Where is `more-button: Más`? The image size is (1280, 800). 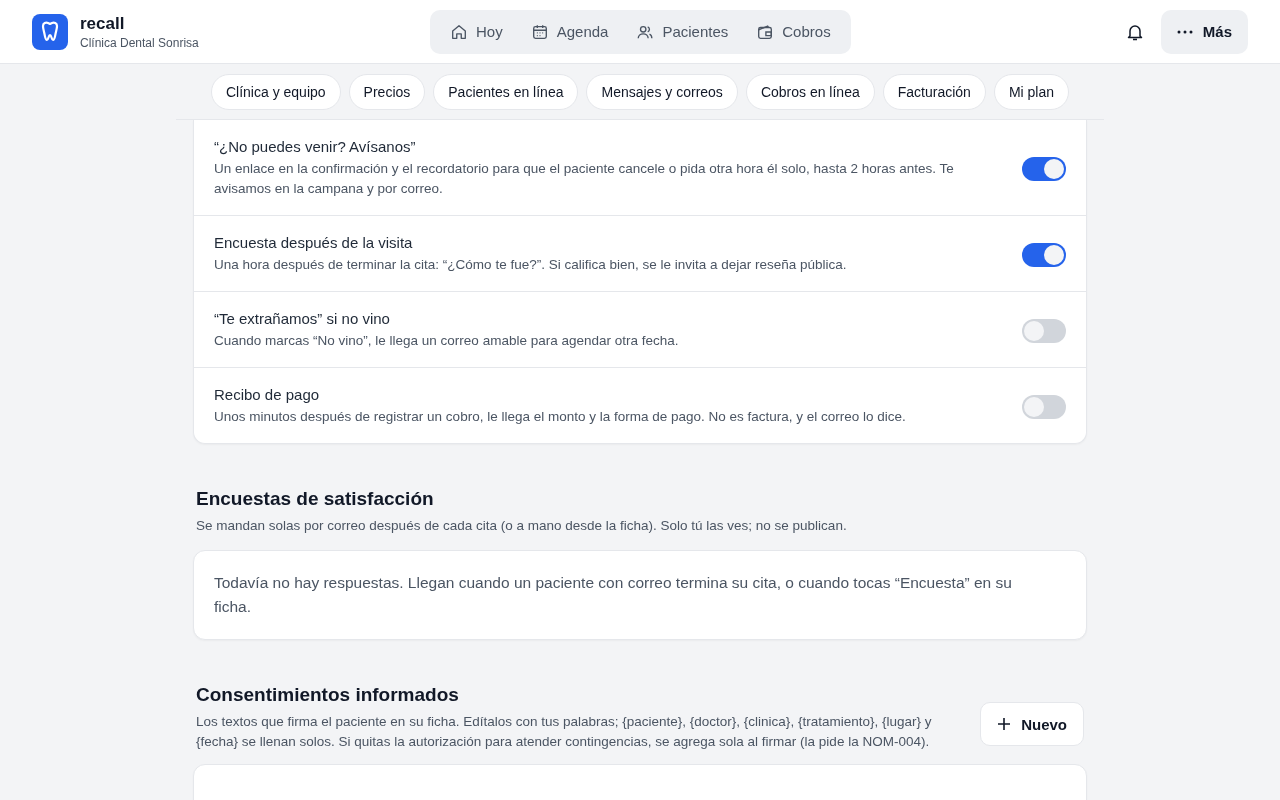
more-button: Más is located at coordinates (1204, 31).